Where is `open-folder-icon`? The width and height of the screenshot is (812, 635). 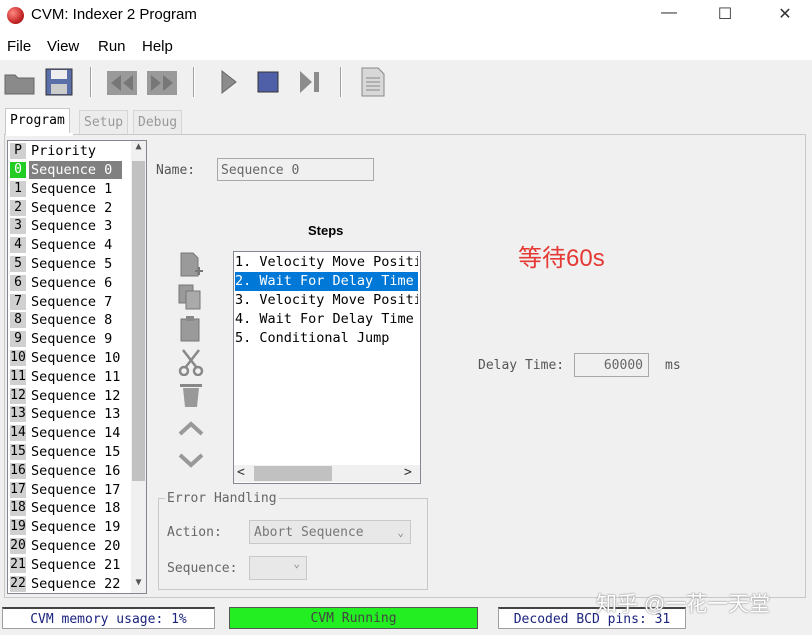
open-folder-icon is located at coordinates (20, 82).